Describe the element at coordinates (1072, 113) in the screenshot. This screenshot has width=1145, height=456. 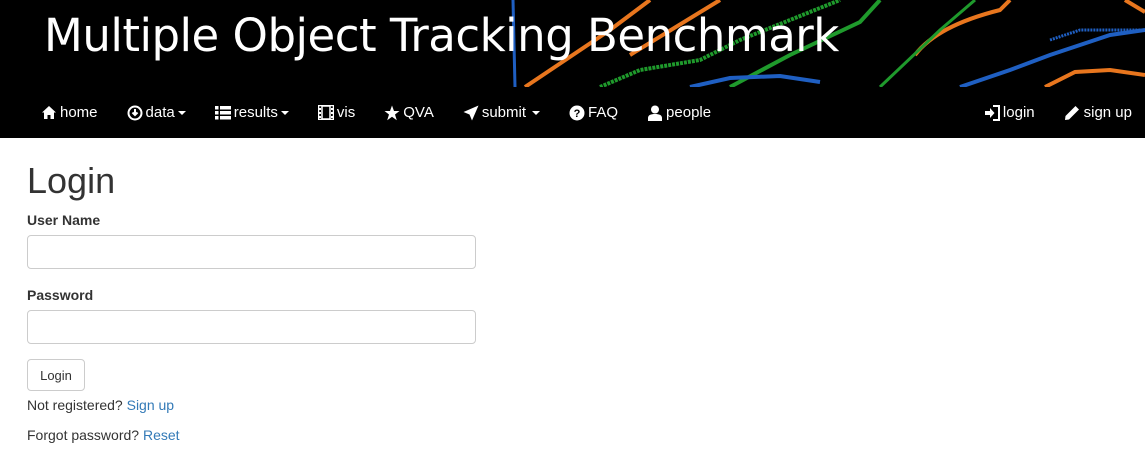
I see `pencil-icon` at that location.